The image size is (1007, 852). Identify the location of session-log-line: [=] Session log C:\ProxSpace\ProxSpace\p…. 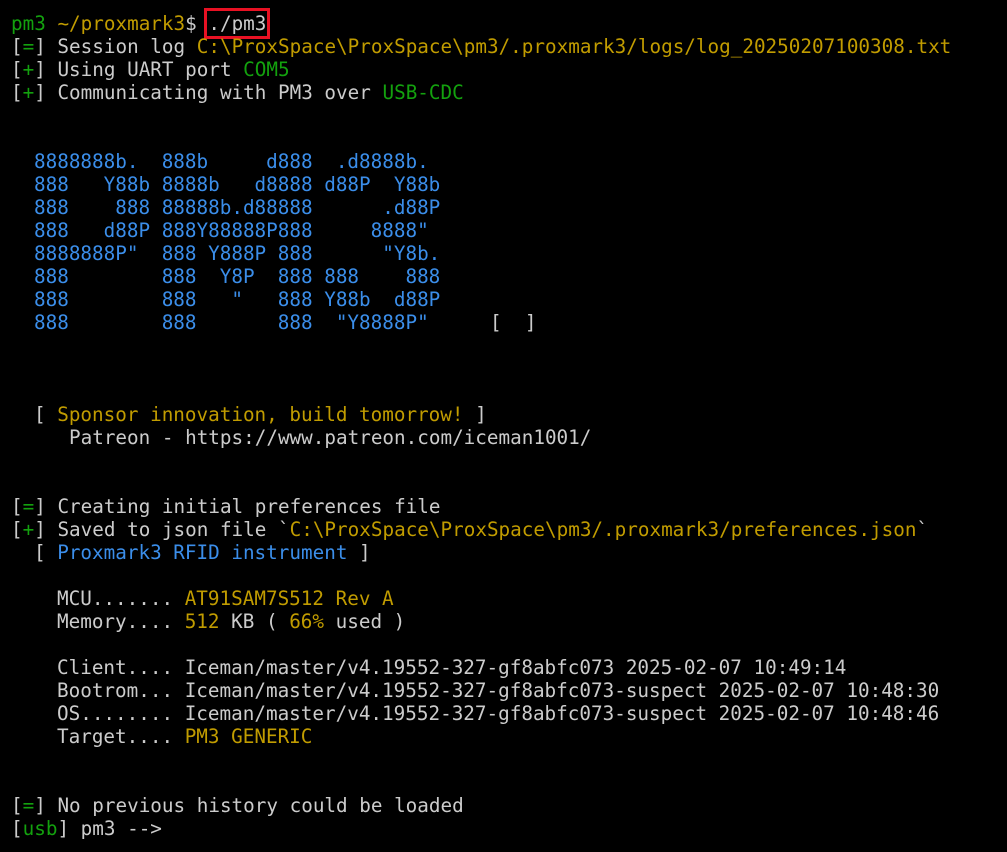
(481, 46).